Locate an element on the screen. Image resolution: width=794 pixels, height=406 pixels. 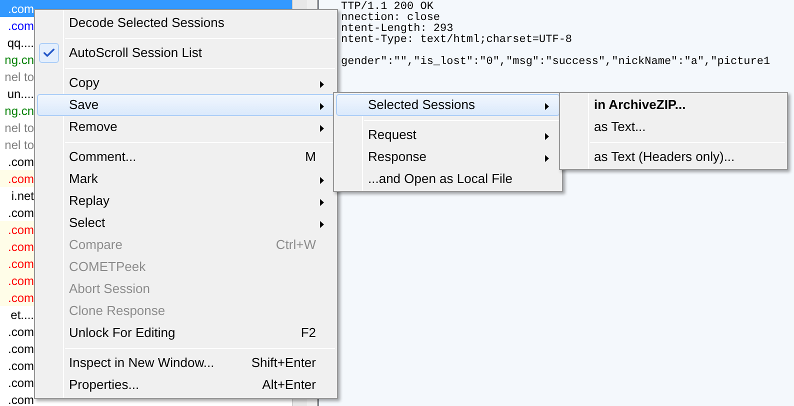
response-header-line: ntent-Type: text/html;charset=UTF-8 is located at coordinates (456, 40).